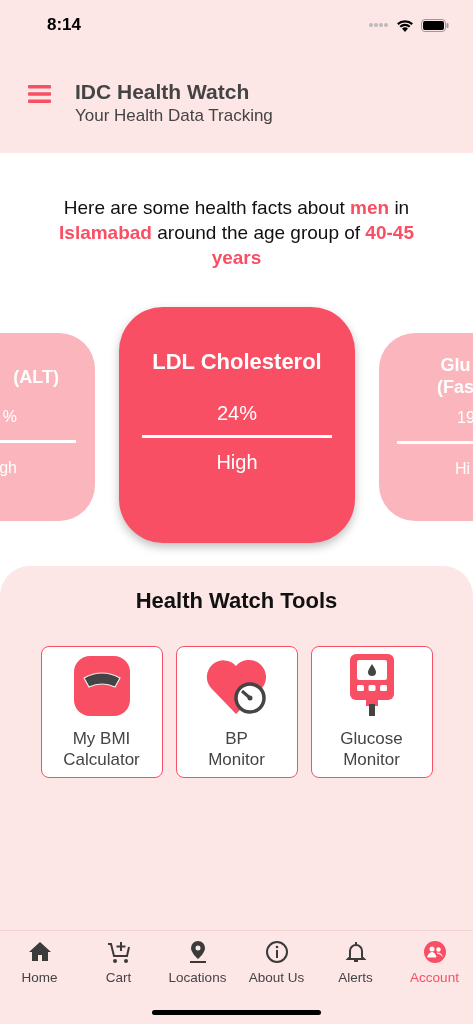  What do you see at coordinates (355, 952) in the screenshot?
I see `bell-icon` at bounding box center [355, 952].